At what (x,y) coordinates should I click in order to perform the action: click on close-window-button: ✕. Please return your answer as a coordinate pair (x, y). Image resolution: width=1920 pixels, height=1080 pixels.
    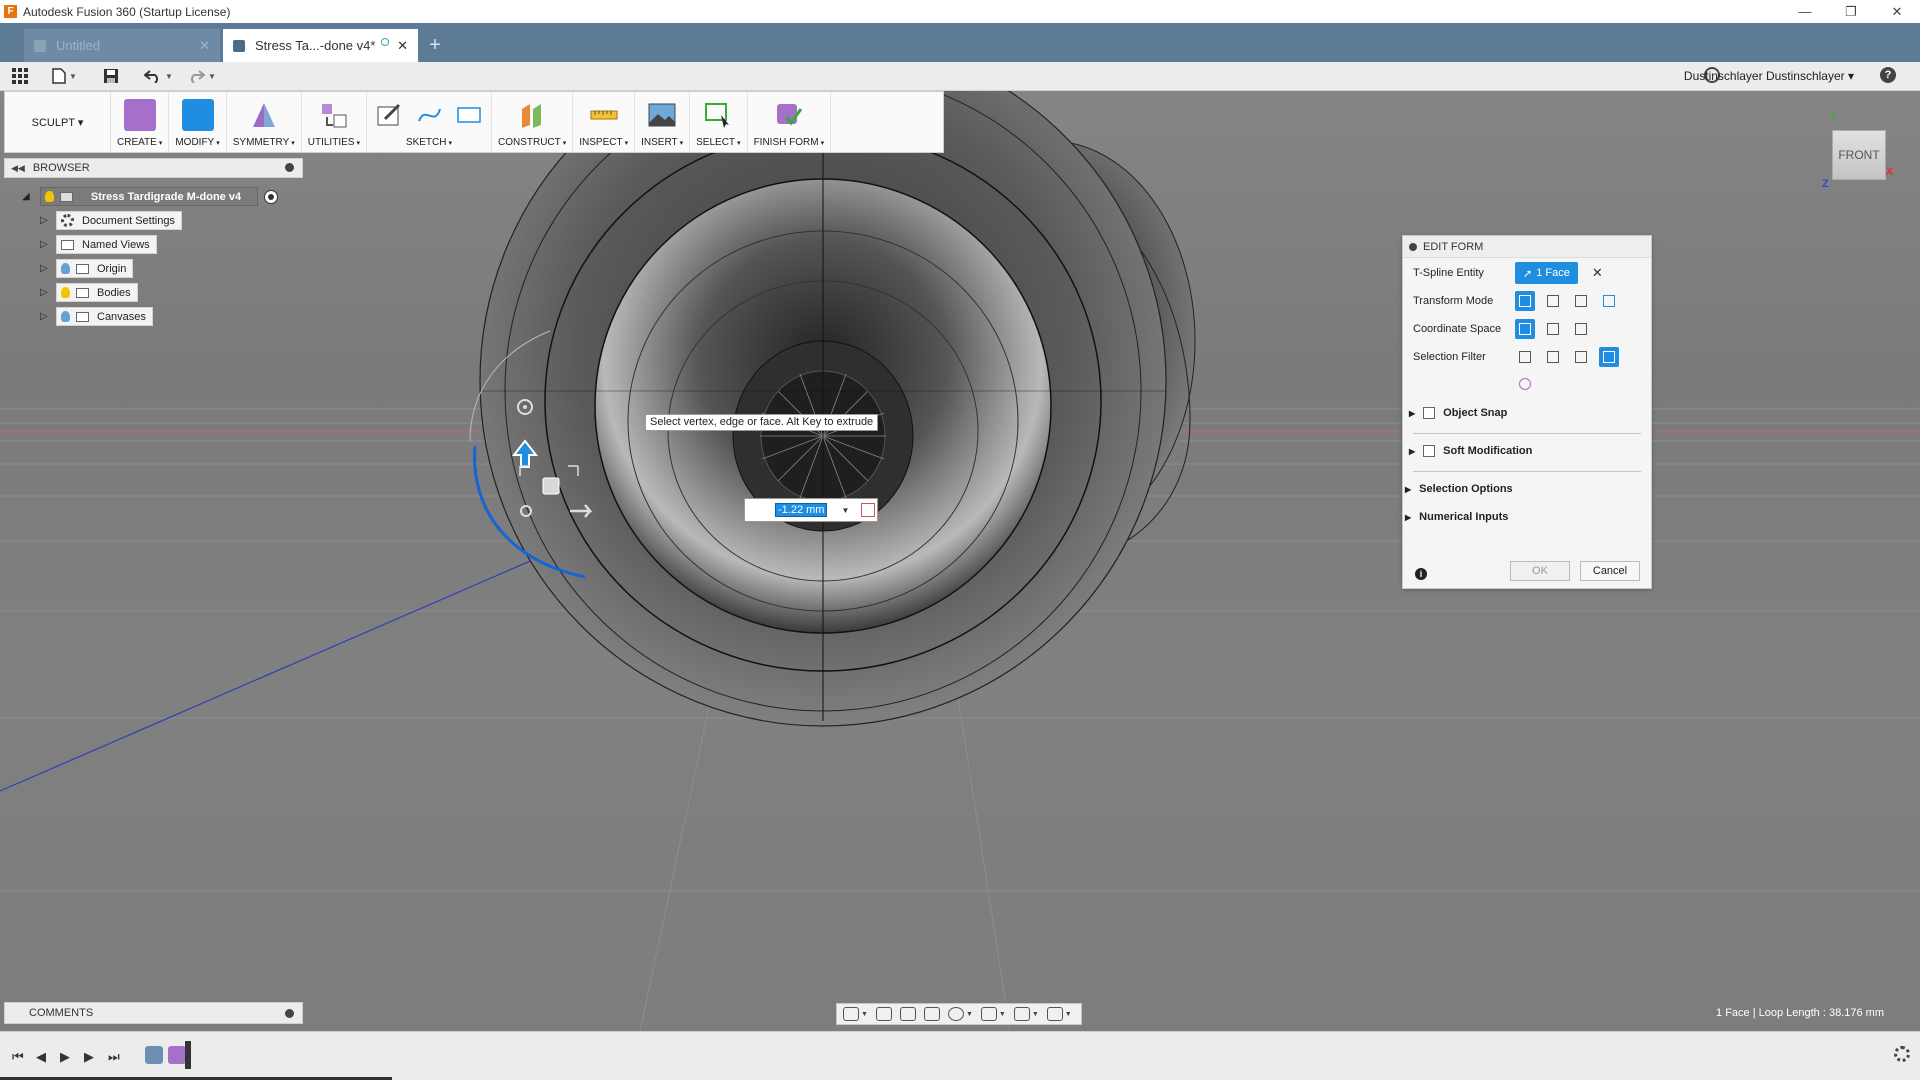
    Looking at the image, I should click on (1897, 11).